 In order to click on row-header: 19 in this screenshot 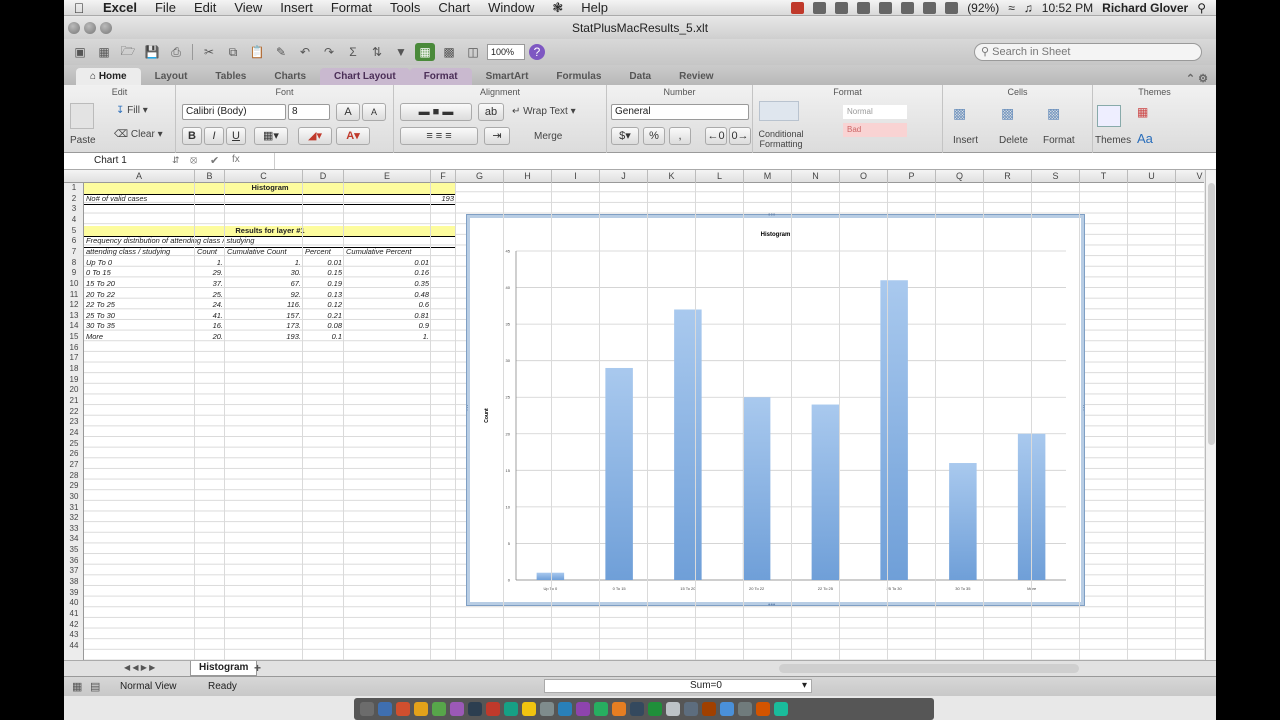, I will do `click(74, 380)`.